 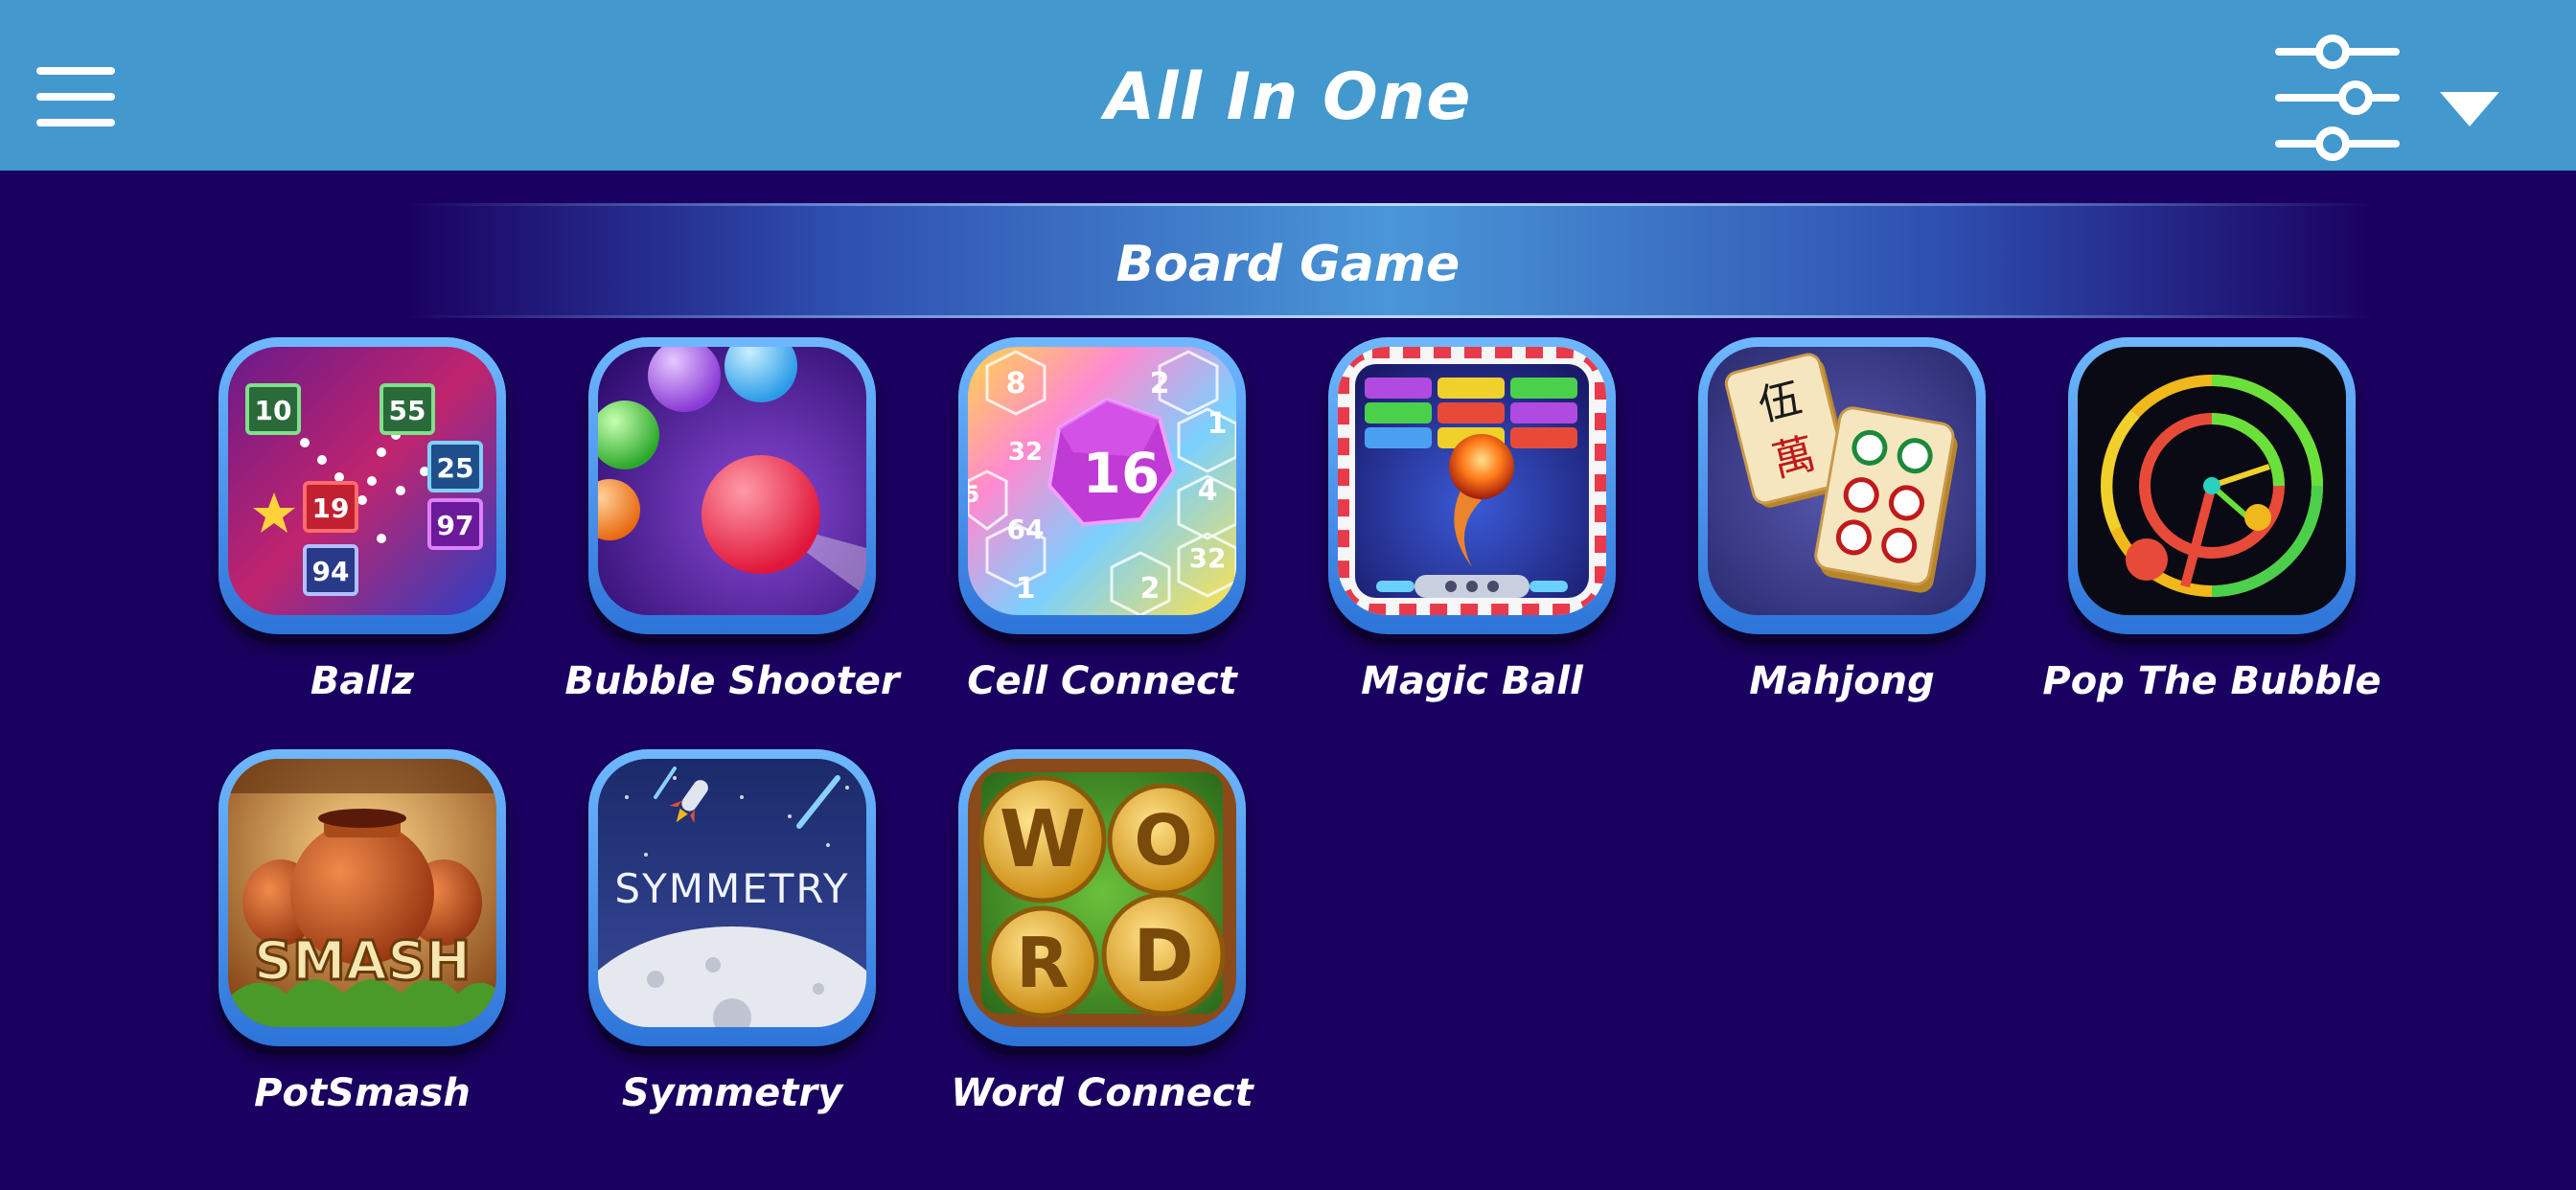 I want to click on magic-ball-icon, so click(x=1472, y=481).